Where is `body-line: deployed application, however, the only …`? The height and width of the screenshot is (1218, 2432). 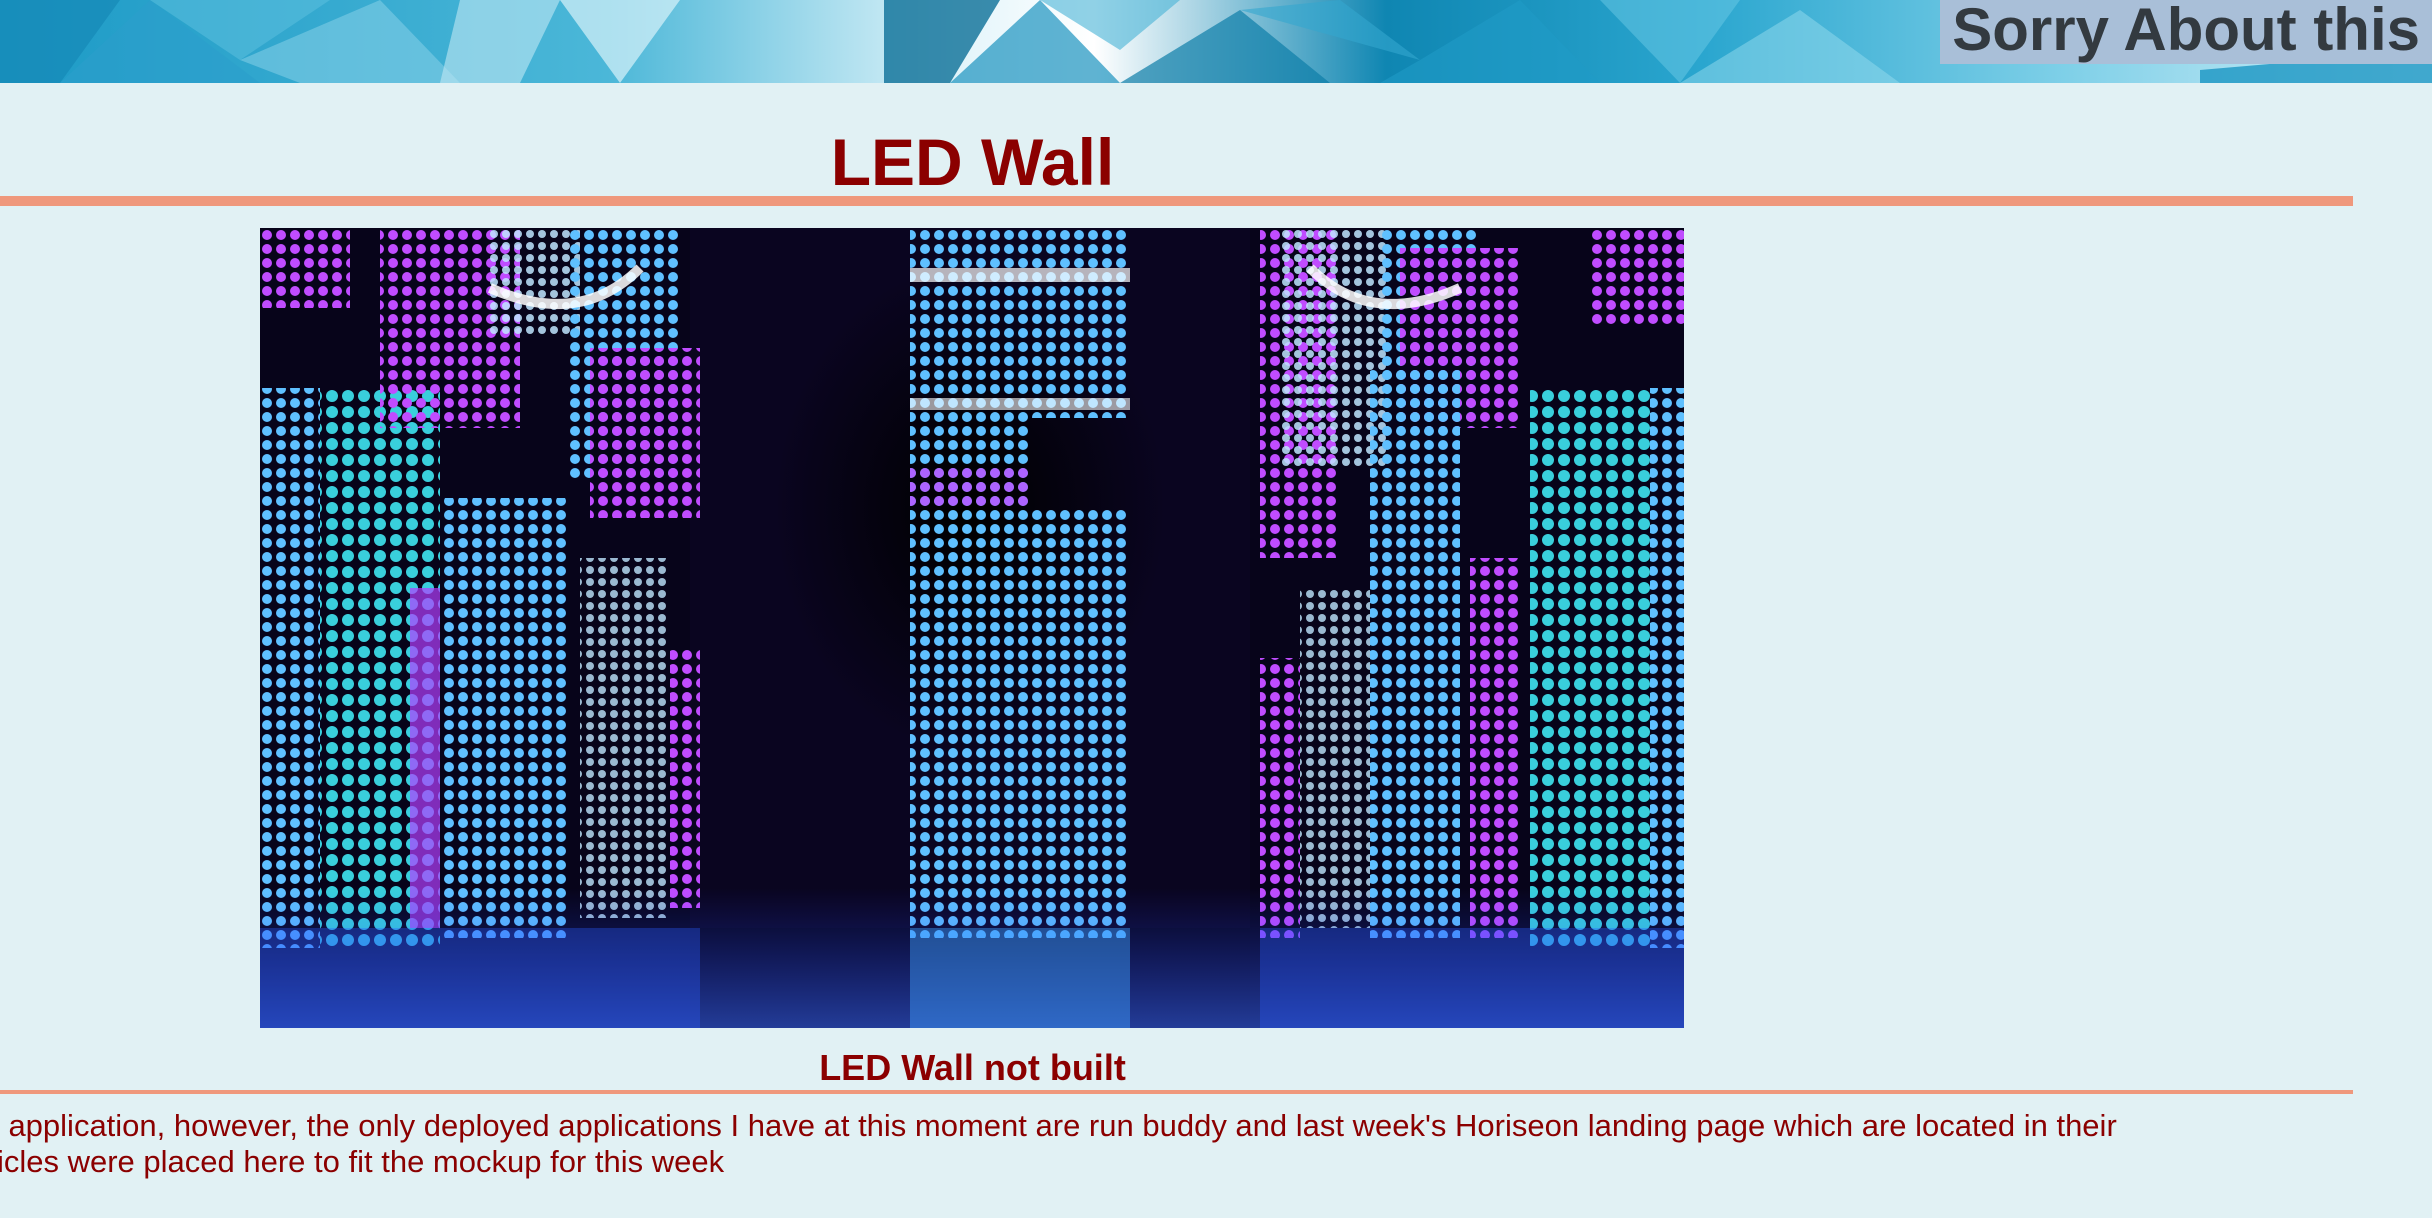
body-line: deployed application, however, the only … is located at coordinates (1058, 1125).